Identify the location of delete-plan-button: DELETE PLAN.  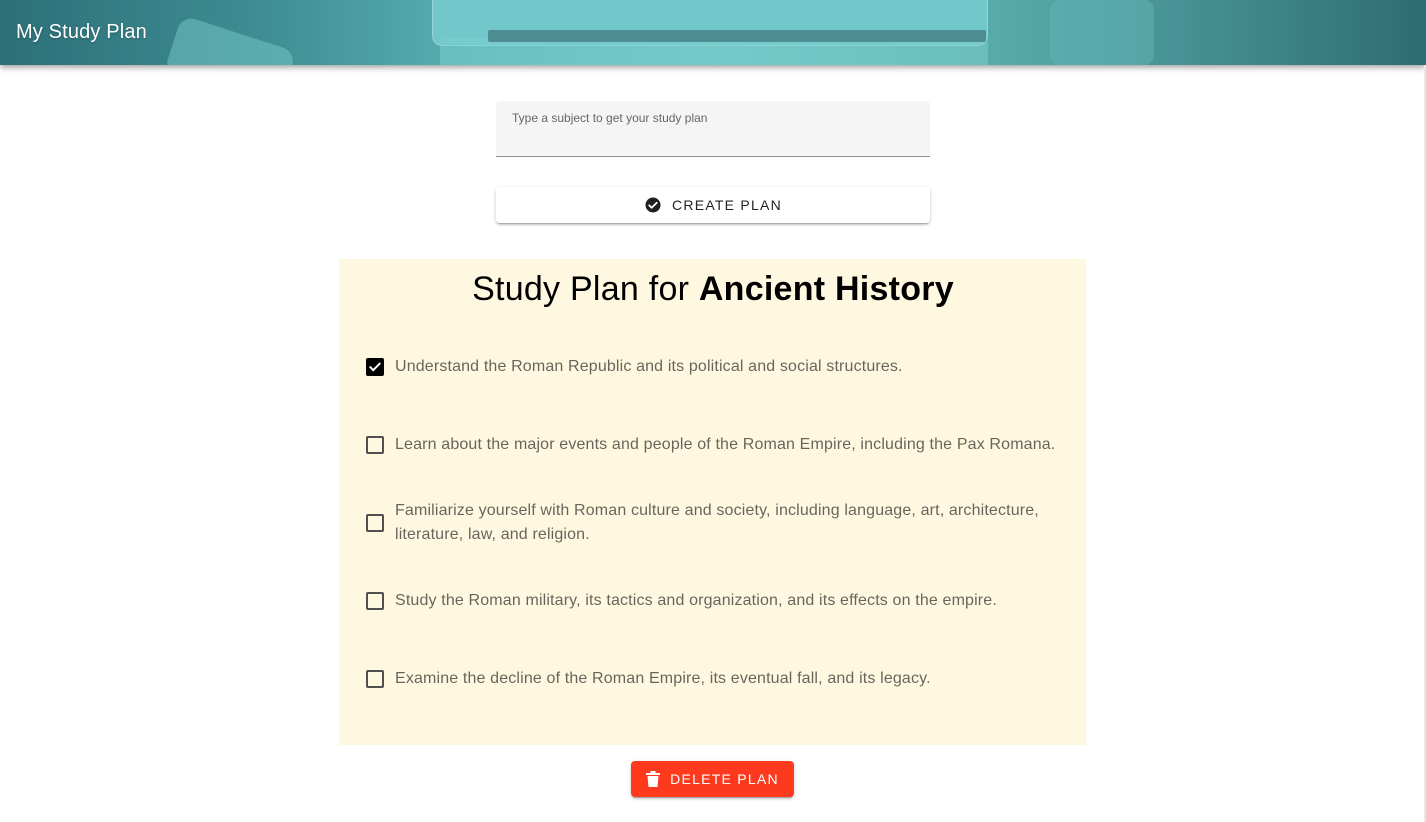
(712, 779).